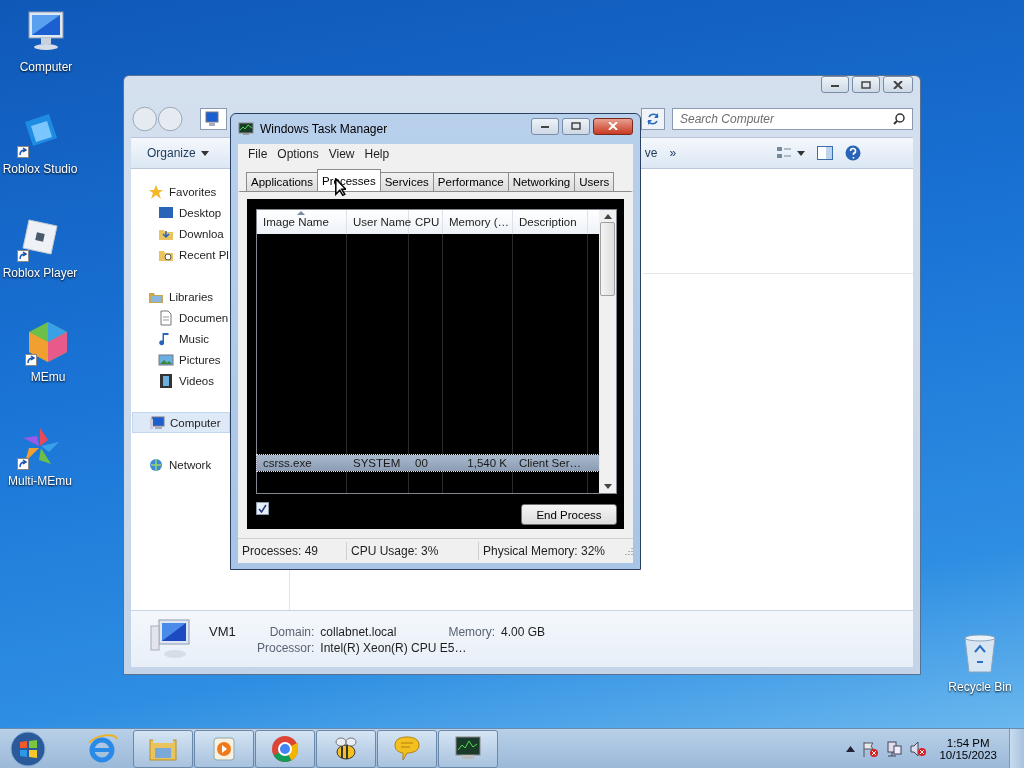 The width and height of the screenshot is (1024, 768). What do you see at coordinates (378, 222) in the screenshot?
I see `column-header: User Name` at bounding box center [378, 222].